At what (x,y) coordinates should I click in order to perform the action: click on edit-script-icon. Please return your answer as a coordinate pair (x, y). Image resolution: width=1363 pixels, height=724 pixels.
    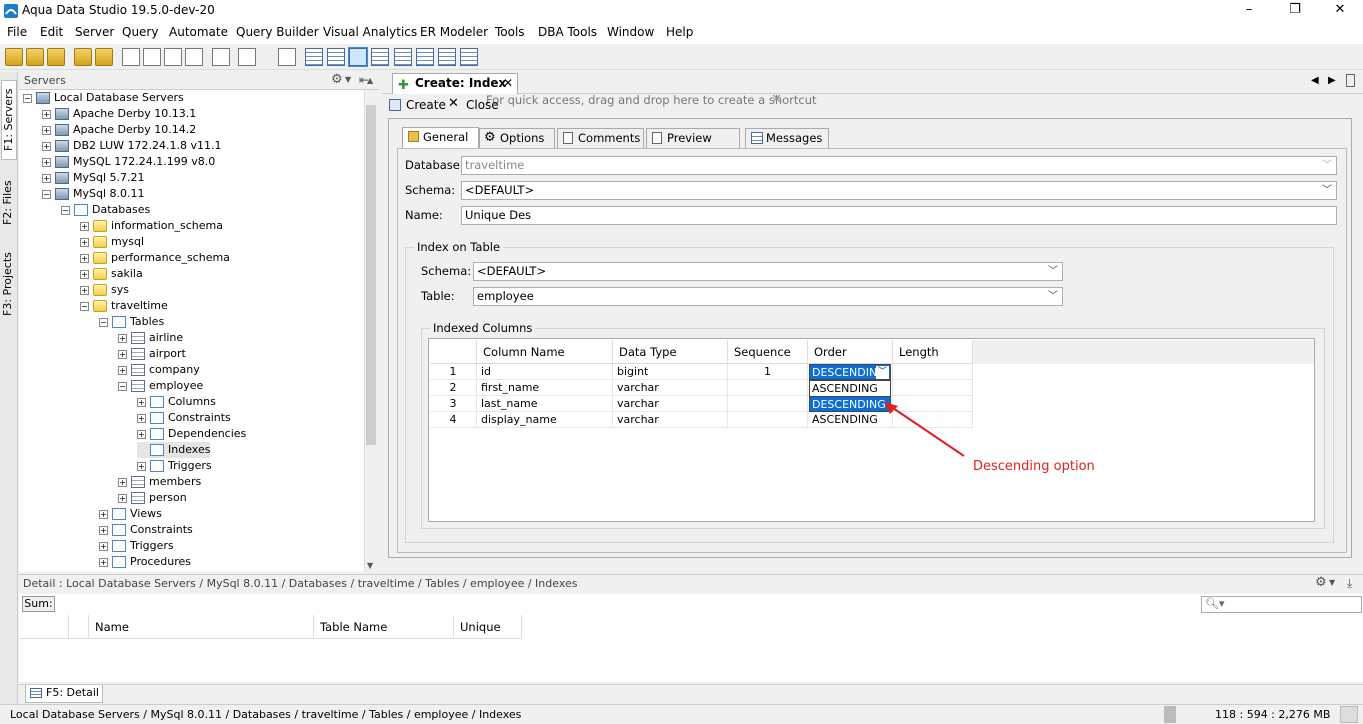
    Looking at the image, I should click on (104, 57).